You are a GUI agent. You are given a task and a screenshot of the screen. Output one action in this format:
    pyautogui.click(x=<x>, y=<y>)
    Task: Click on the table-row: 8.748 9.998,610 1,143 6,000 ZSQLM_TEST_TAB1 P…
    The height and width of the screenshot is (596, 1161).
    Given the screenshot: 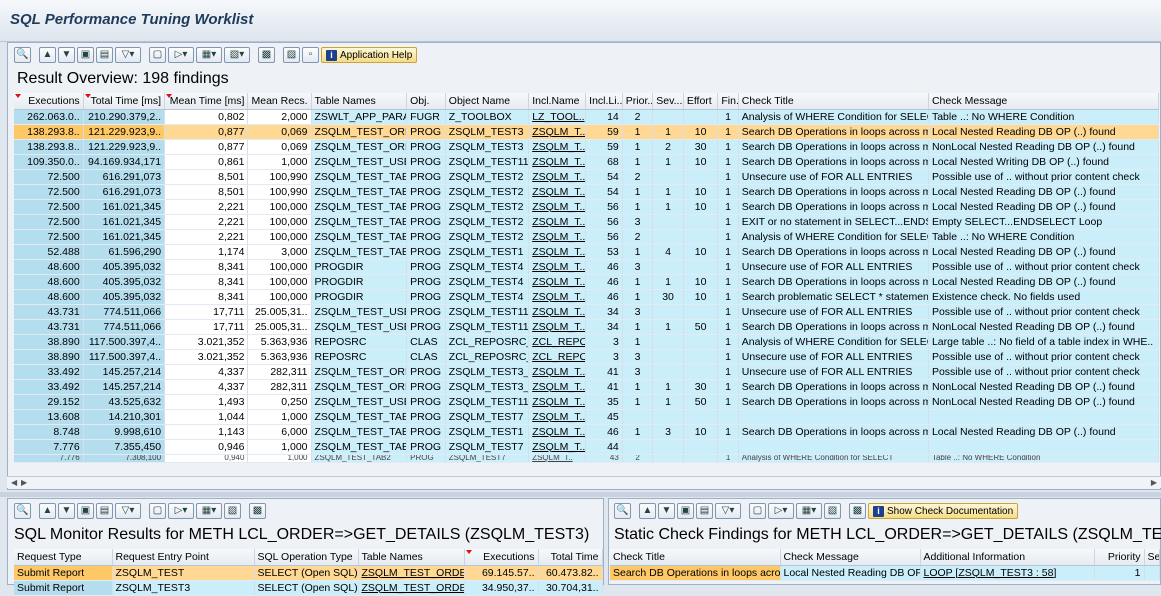 What is the action you would take?
    pyautogui.click(x=587, y=432)
    